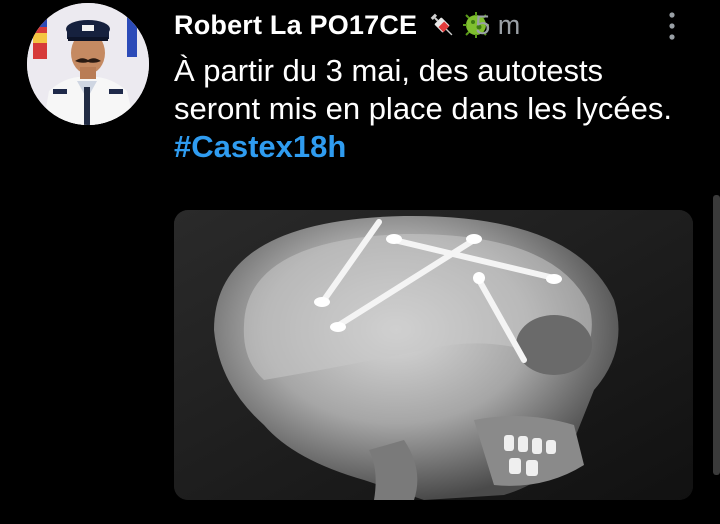 The width and height of the screenshot is (720, 524). What do you see at coordinates (672, 26) in the screenshot?
I see `more-options-icon` at bounding box center [672, 26].